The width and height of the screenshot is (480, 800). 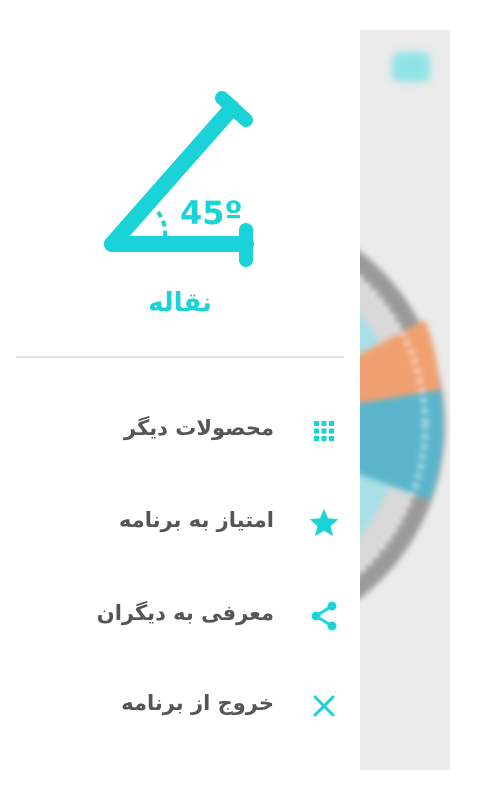 I want to click on menu-item-rate-app: امتیاز به برنامه, so click(x=180, y=523).